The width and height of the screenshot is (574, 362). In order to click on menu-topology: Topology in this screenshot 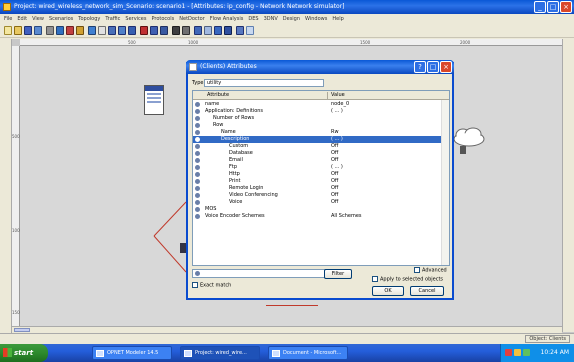, I will do `click(89, 19)`.